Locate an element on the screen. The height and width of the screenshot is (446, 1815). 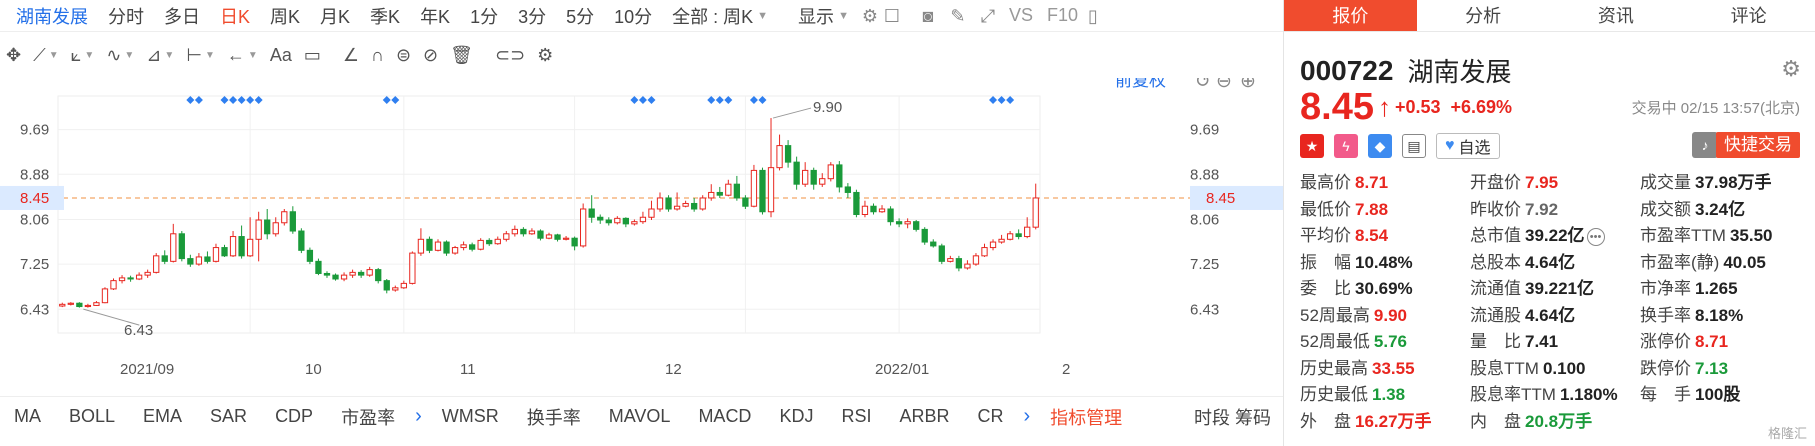
channel-tool: ⟀ ▼ is located at coordinates (83, 55).